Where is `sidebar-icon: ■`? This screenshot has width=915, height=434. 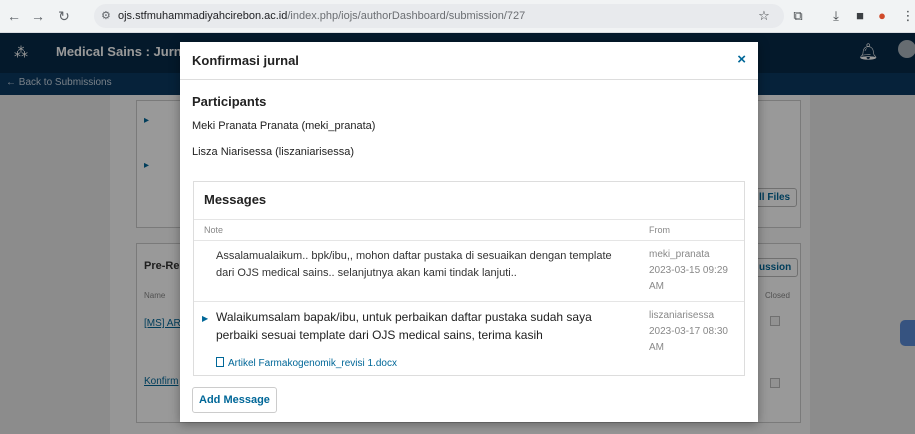
sidebar-icon: ■ is located at coordinates (860, 16).